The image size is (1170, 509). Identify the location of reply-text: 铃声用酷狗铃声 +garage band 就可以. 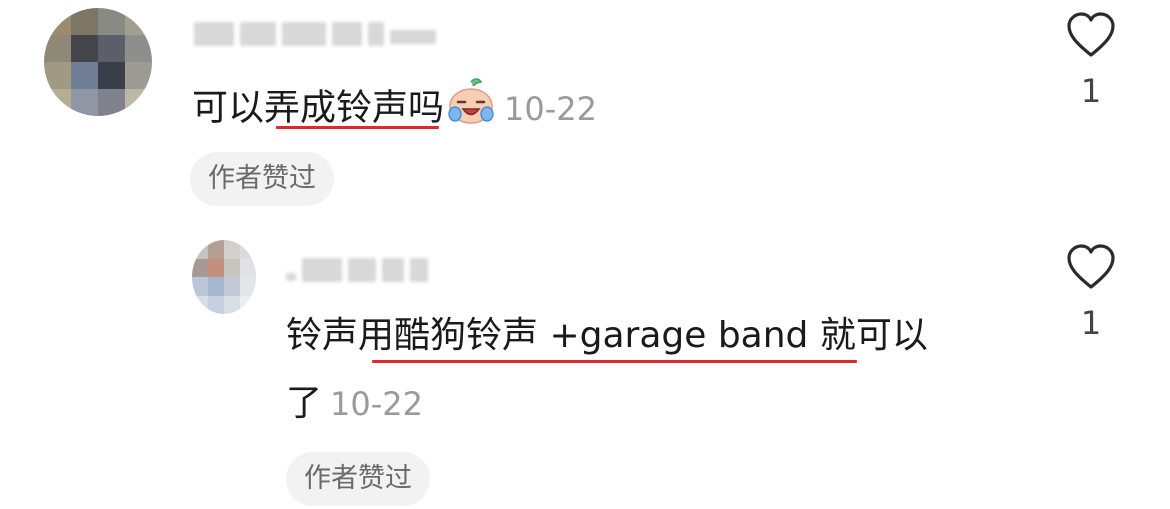
(607, 336).